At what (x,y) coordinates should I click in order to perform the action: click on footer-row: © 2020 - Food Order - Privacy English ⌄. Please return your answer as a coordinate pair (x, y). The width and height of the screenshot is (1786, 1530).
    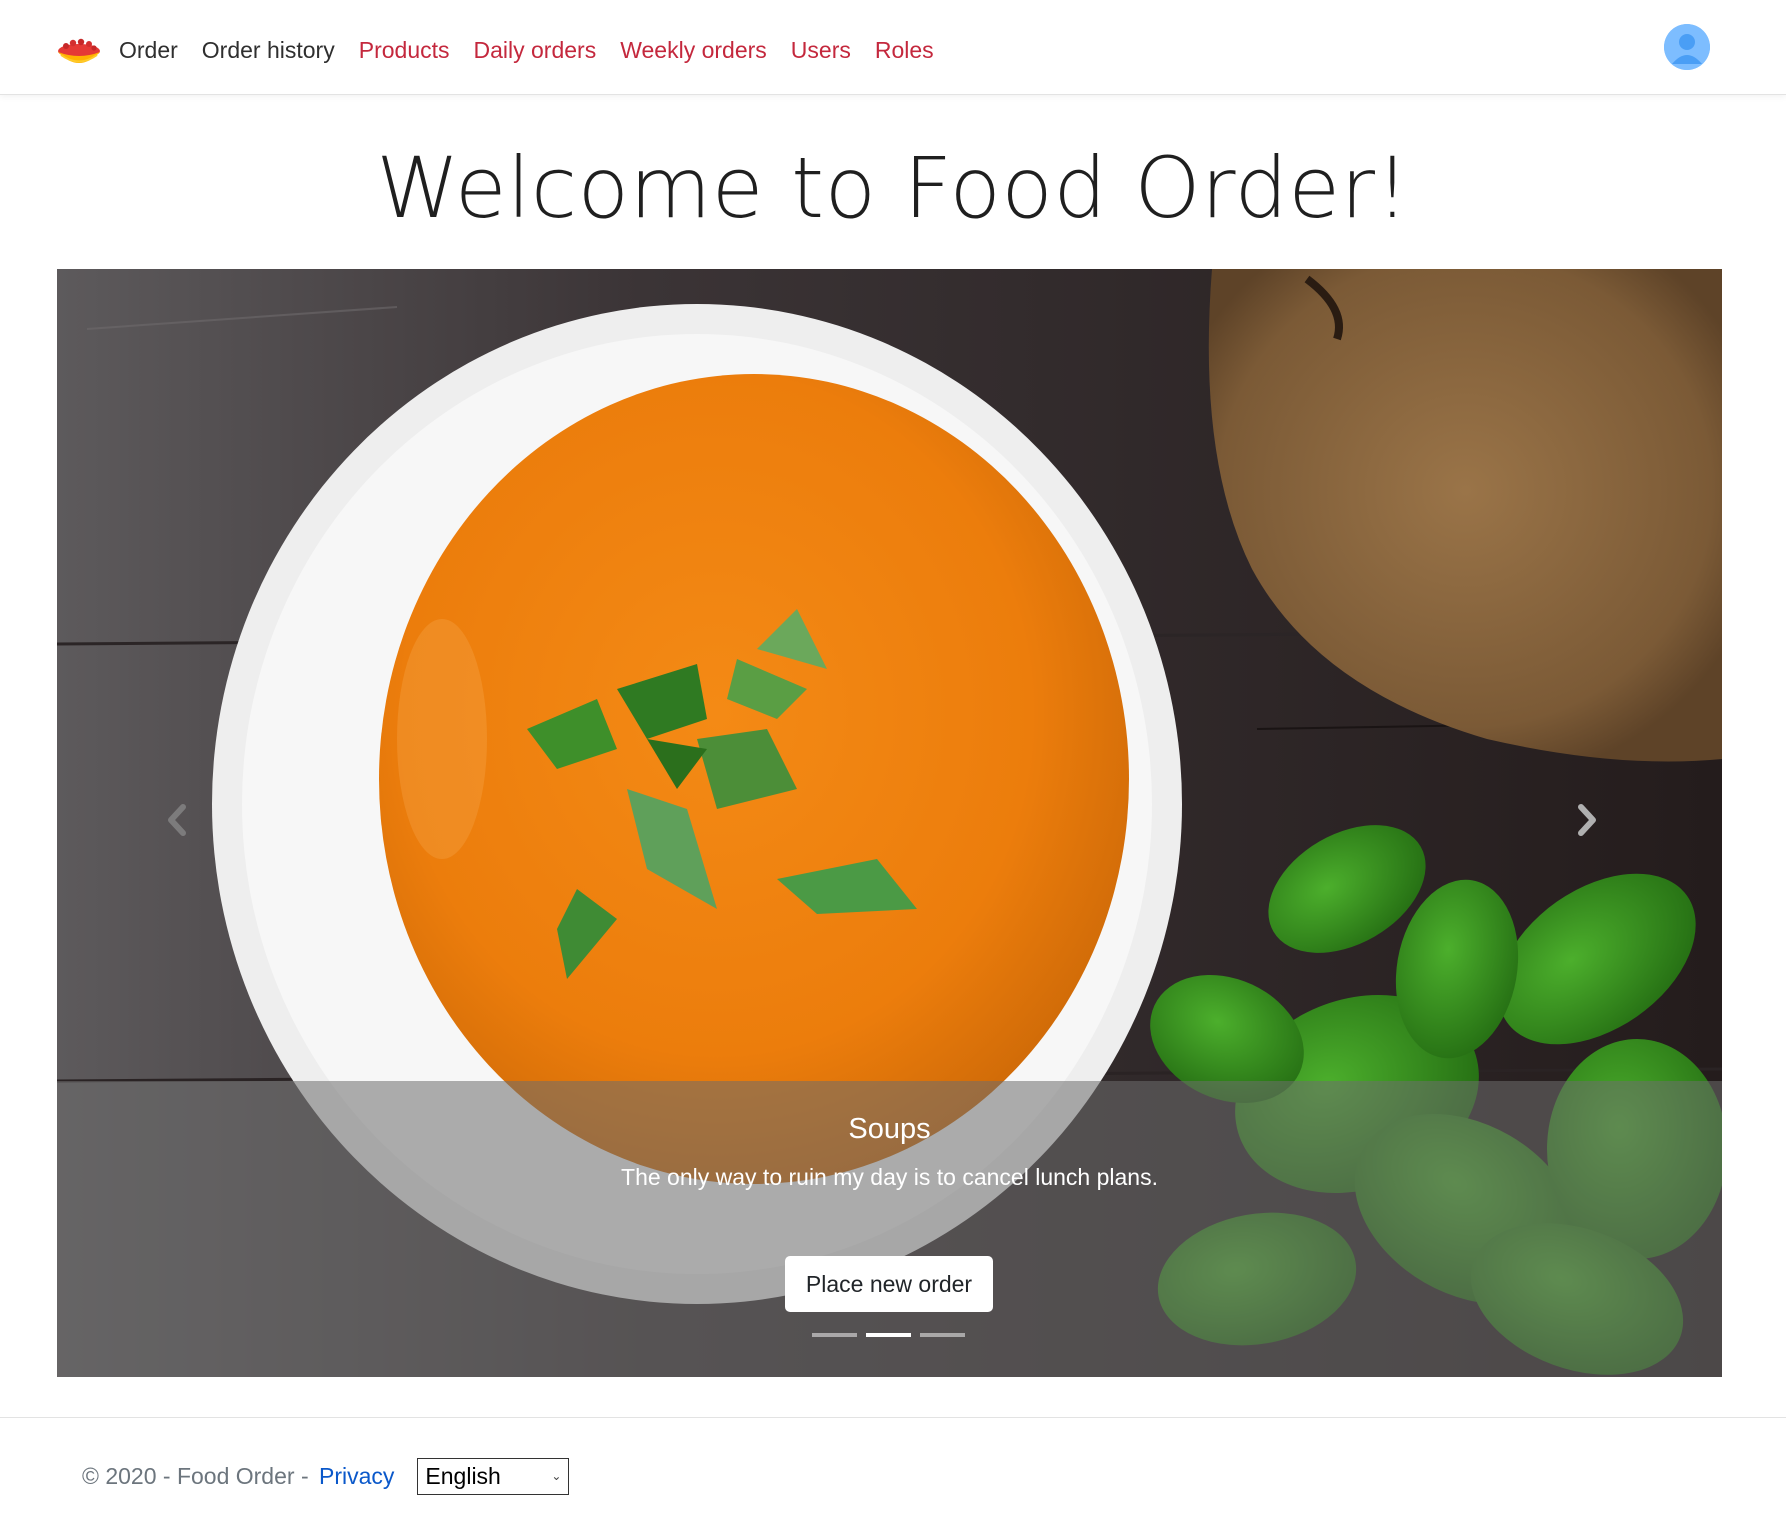
    Looking at the image, I should click on (326, 1476).